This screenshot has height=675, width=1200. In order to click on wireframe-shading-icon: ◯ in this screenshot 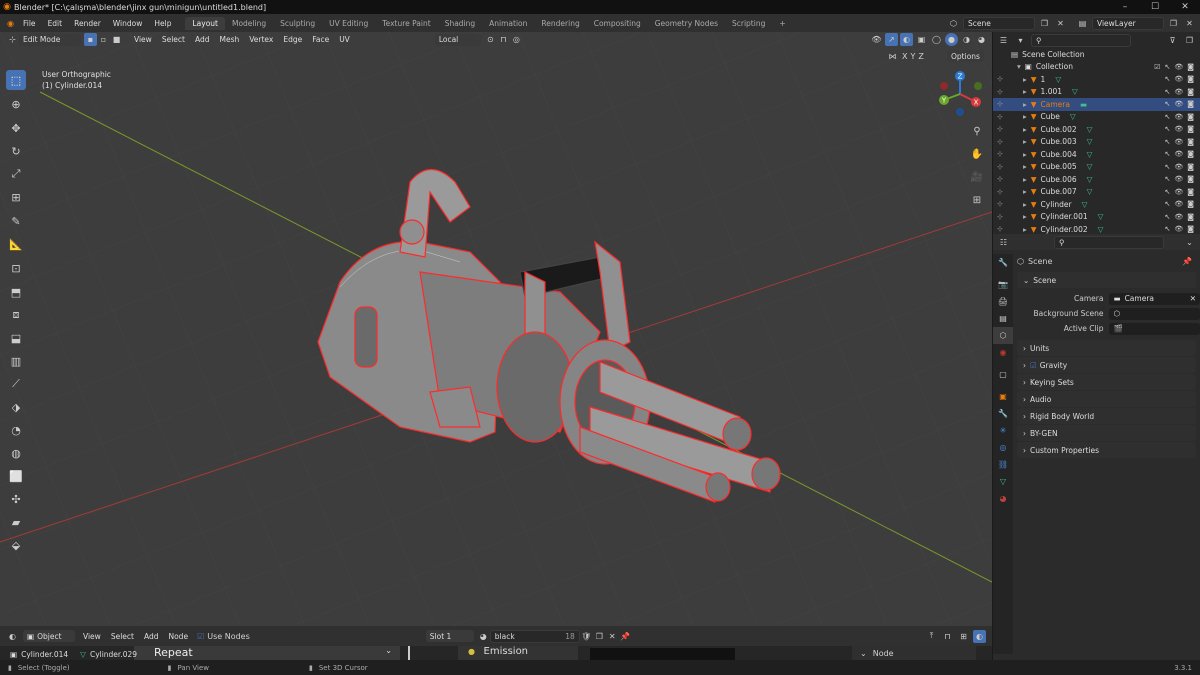, I will do `click(936, 39)`.